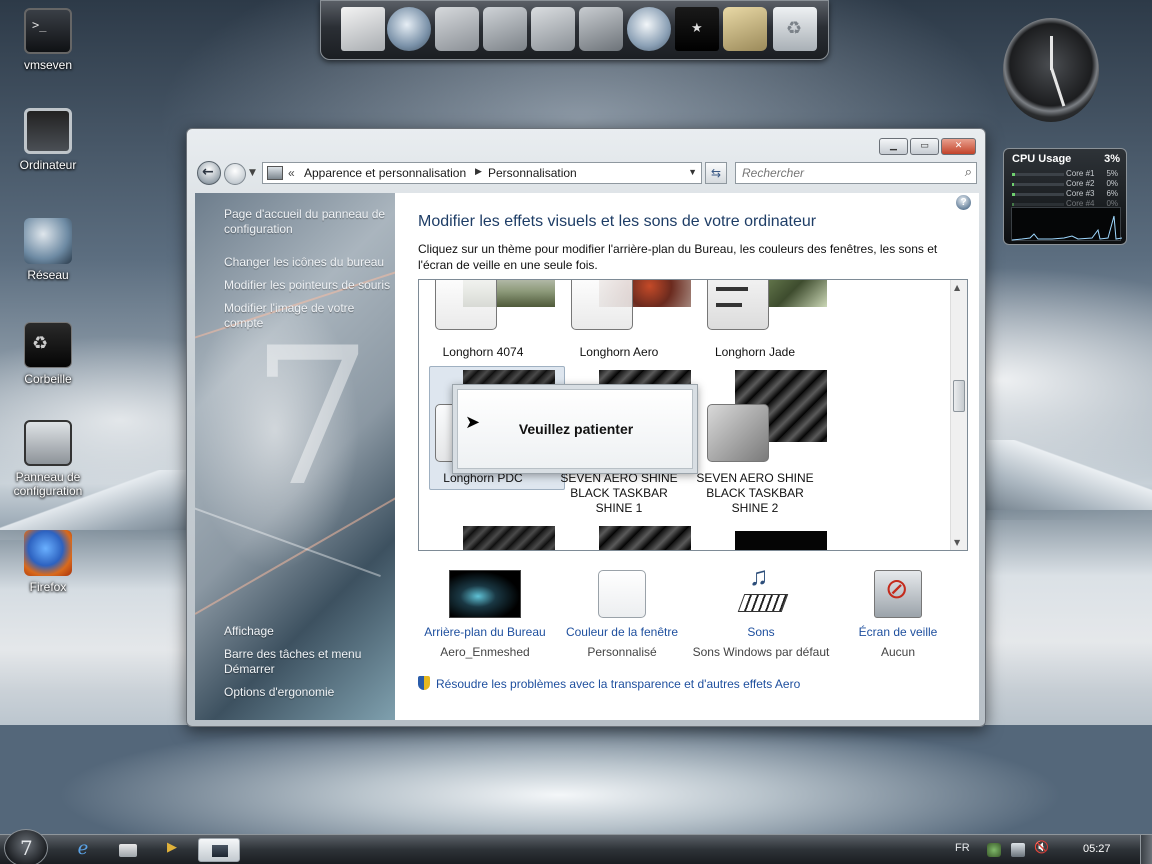  What do you see at coordinates (532, 173) in the screenshot?
I see `breadcrumb-item: Personnalisation` at bounding box center [532, 173].